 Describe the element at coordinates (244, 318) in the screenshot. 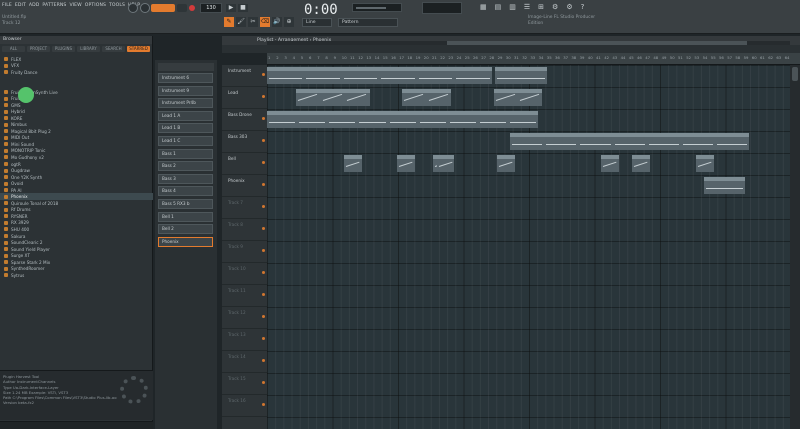

I see `track-header: Track 12` at that location.